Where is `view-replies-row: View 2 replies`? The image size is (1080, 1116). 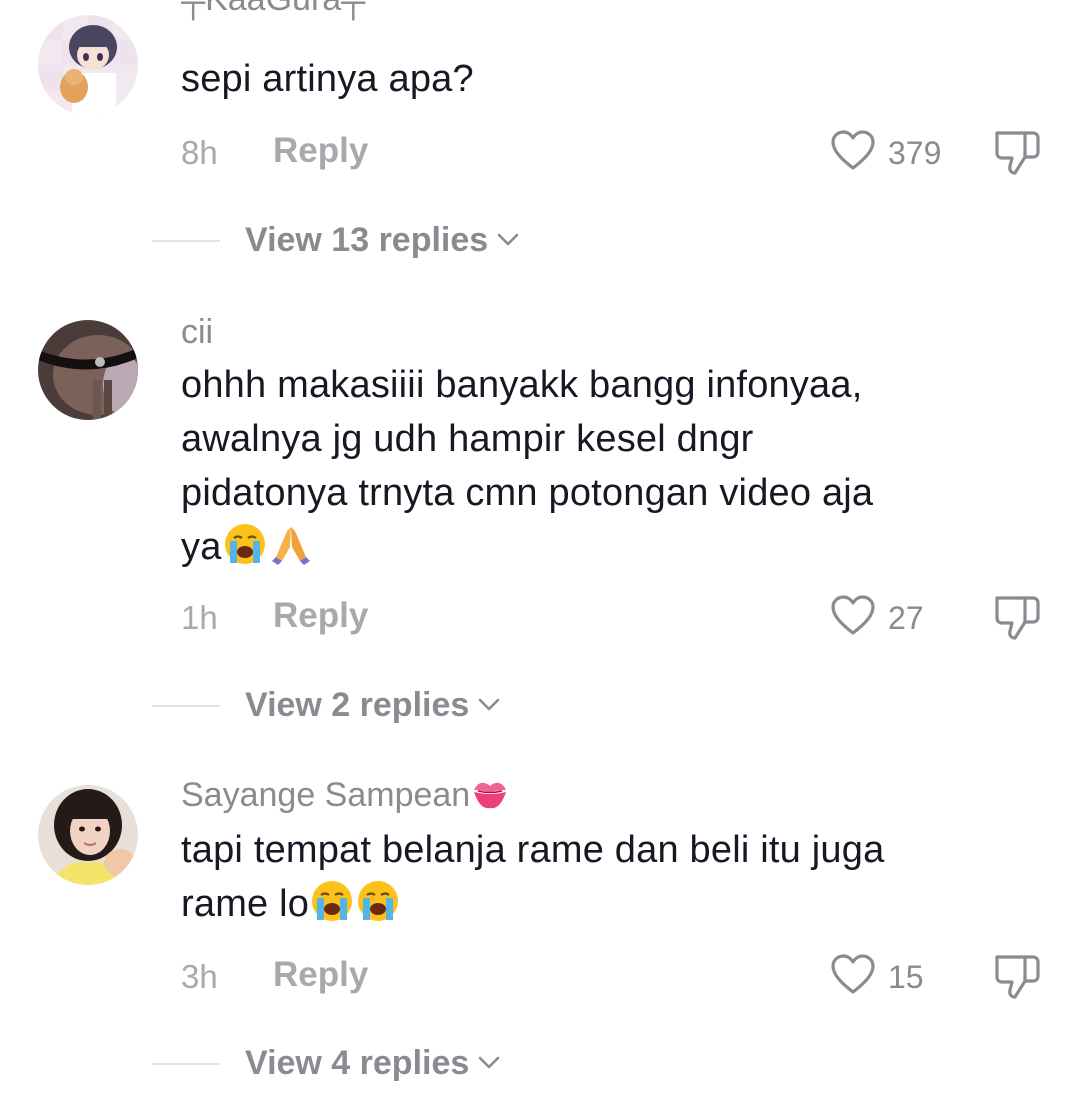
view-replies-row: View 2 replies is located at coordinates (540, 705).